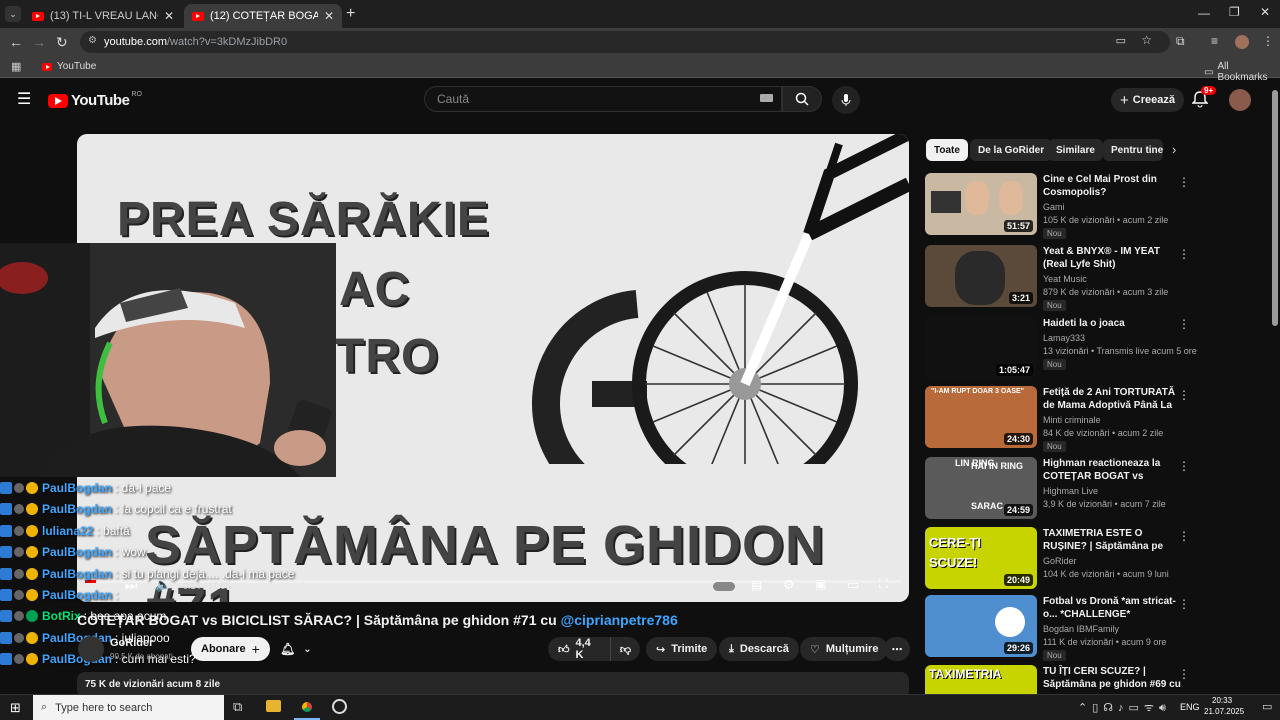 Image resolution: width=1280 pixels, height=720 pixels. I want to click on chip-all: Toate, so click(947, 150).